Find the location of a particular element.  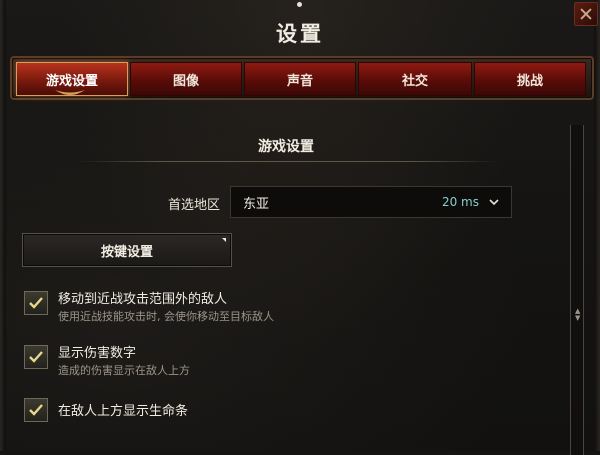

section-divider is located at coordinates (288, 161).